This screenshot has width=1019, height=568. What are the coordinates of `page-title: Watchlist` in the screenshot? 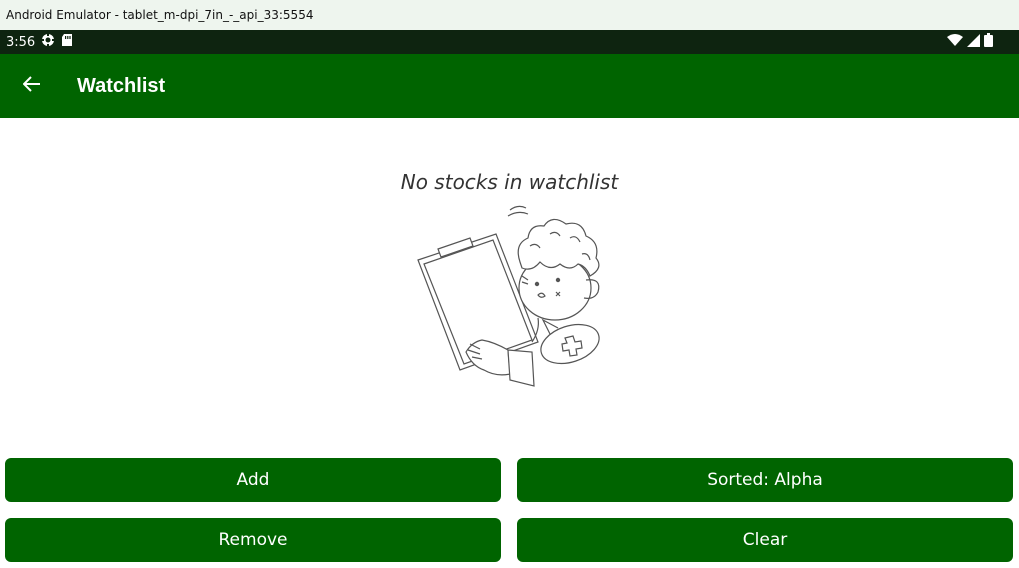 It's located at (121, 85).